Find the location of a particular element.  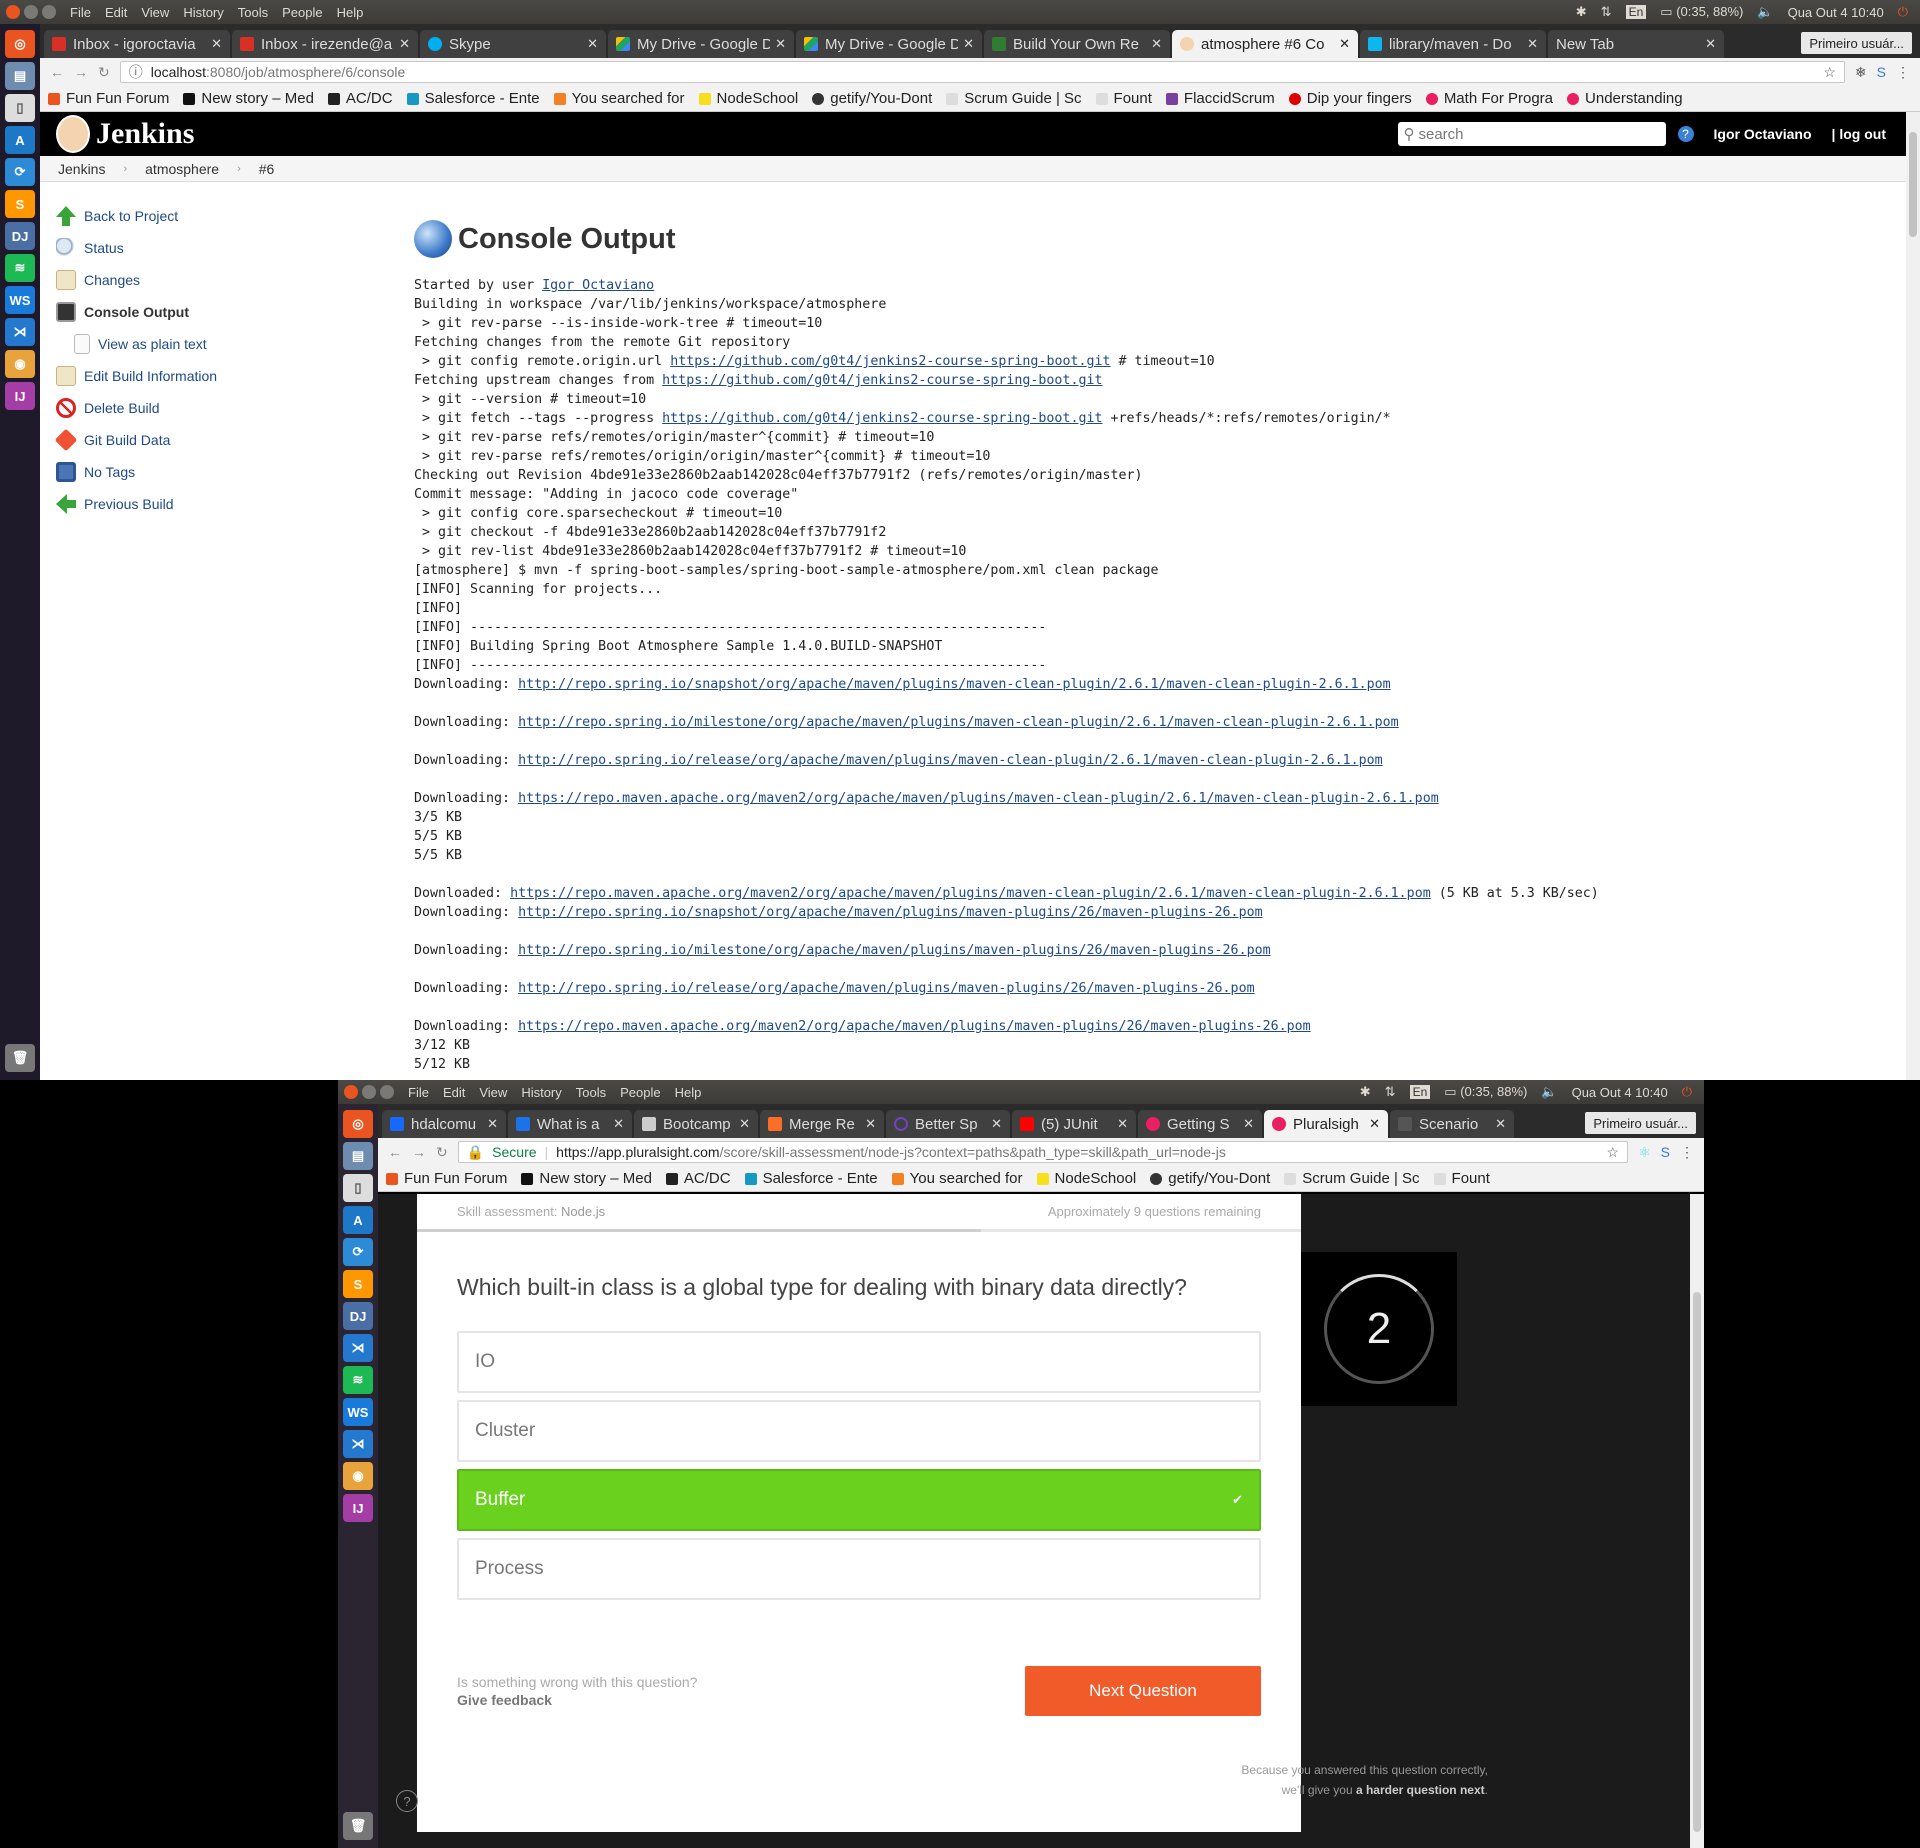

bookmark-item: Understanding is located at coordinates (1625, 98).